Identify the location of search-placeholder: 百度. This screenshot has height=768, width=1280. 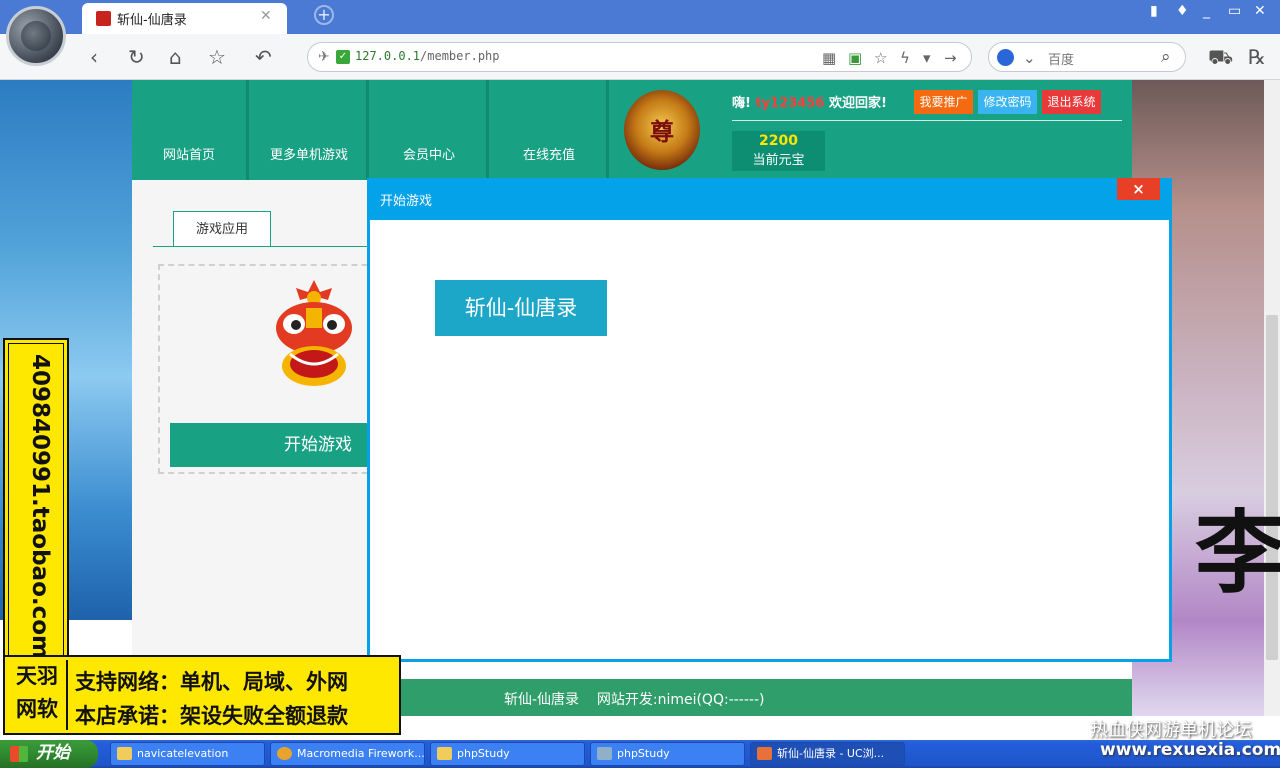
(1061, 60).